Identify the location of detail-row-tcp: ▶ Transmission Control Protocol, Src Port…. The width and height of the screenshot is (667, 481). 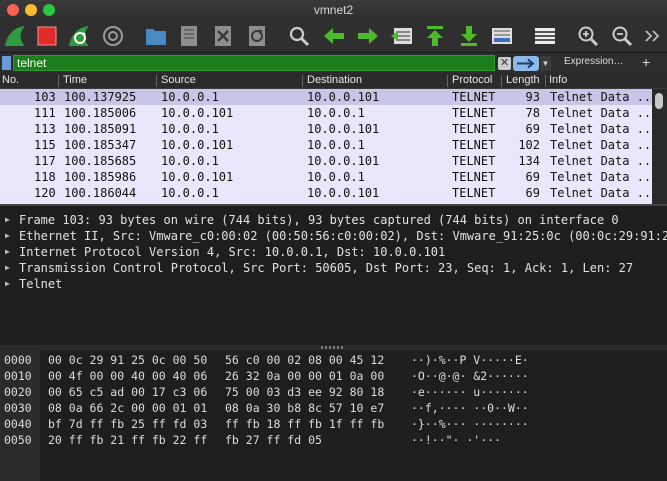
(333, 268).